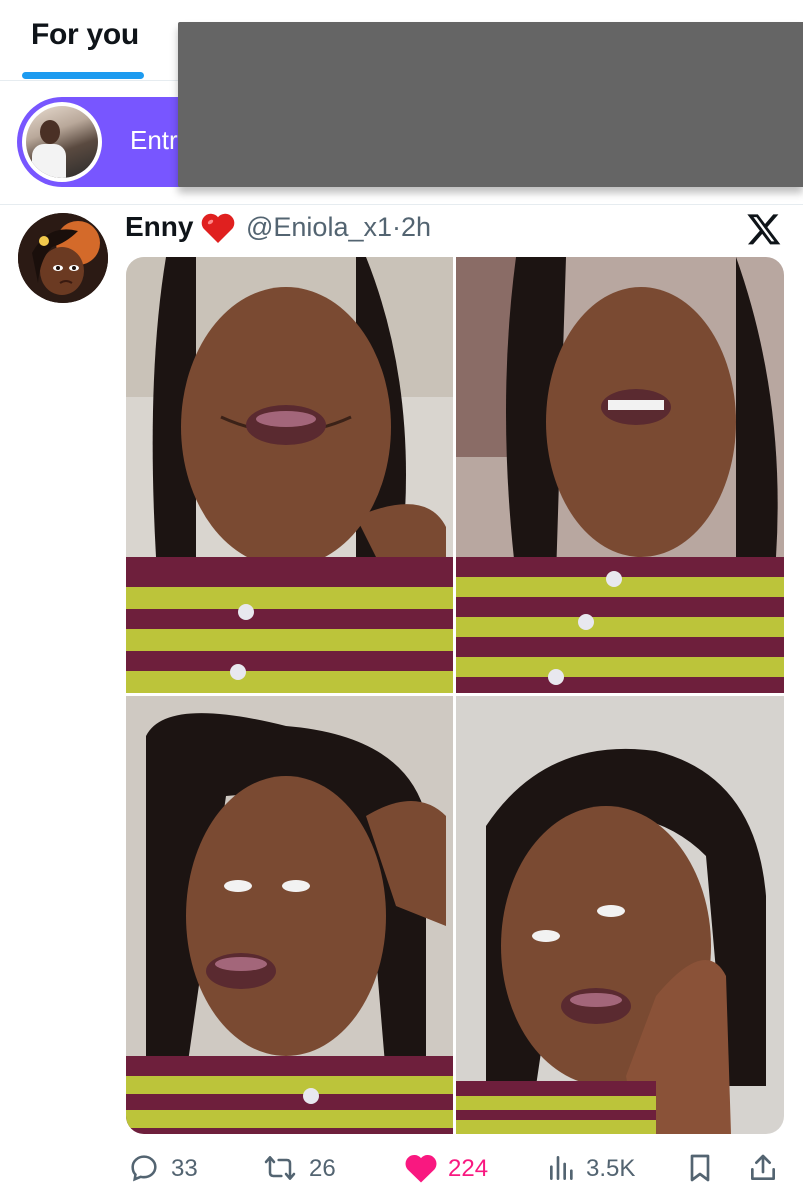  What do you see at coordinates (184, 1168) in the screenshot?
I see `reply-count: 33` at bounding box center [184, 1168].